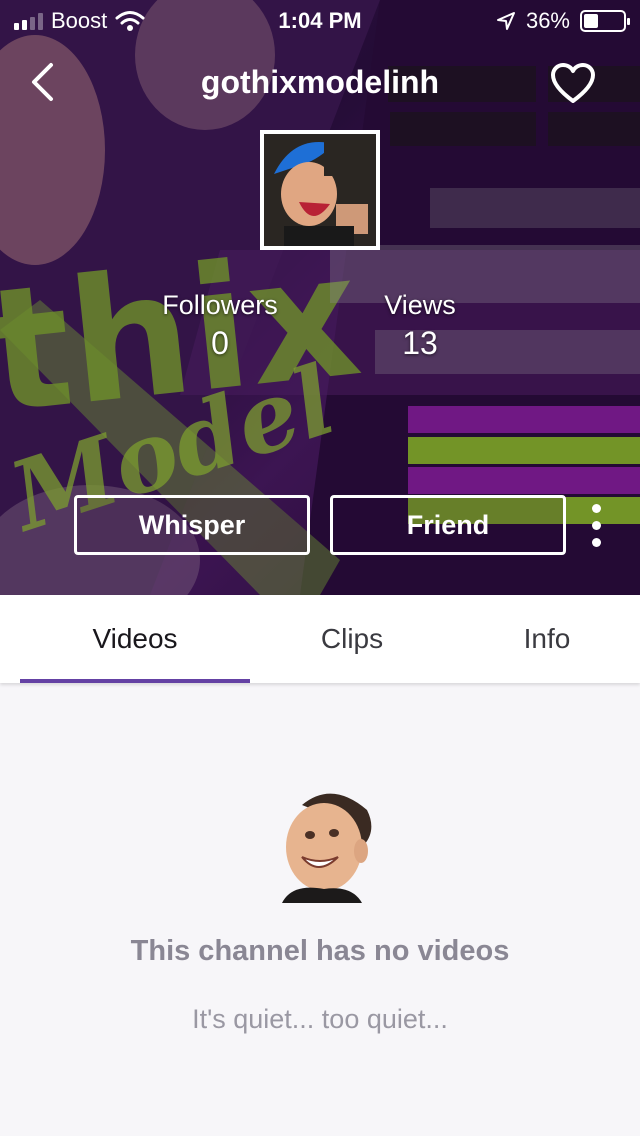 This screenshot has width=640, height=1136. Describe the element at coordinates (505, 21) in the screenshot. I see `location-arrow-icon` at that location.